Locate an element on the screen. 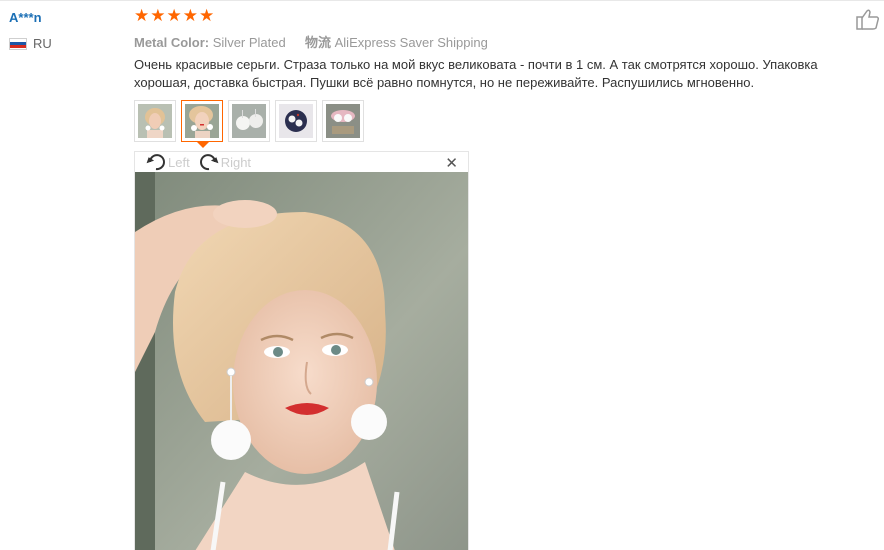 The image size is (884, 550). viewer-toolbar: Left Right ✕ is located at coordinates (301, 162).